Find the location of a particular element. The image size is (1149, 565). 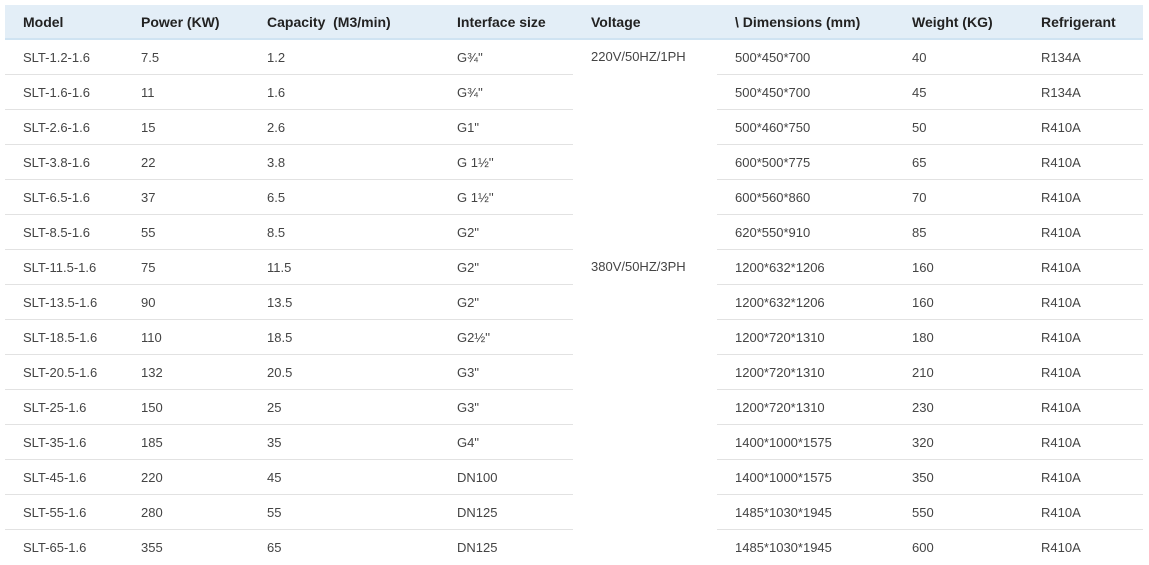

cell-weight: 45 is located at coordinates (958, 92).